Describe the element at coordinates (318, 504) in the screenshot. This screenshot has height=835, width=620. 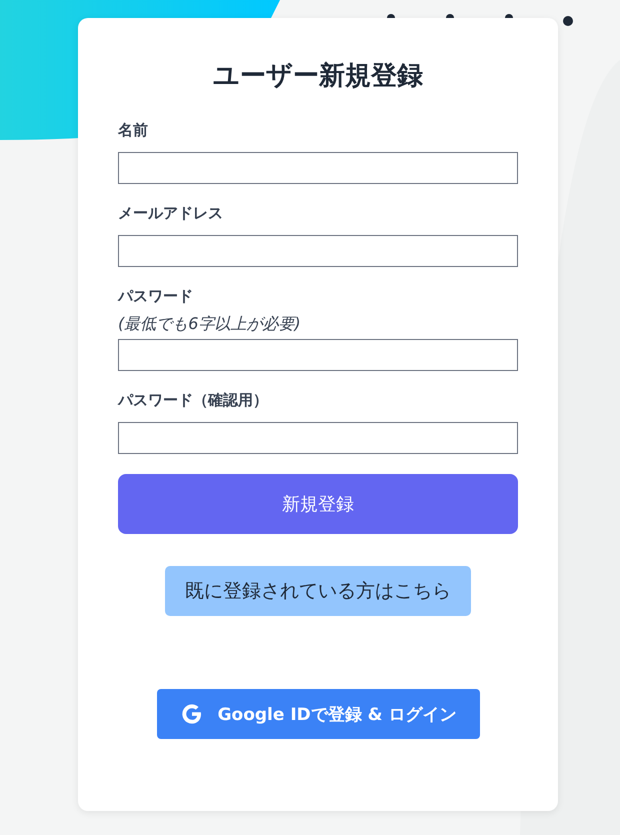
I see `register-button: 新規登録` at that location.